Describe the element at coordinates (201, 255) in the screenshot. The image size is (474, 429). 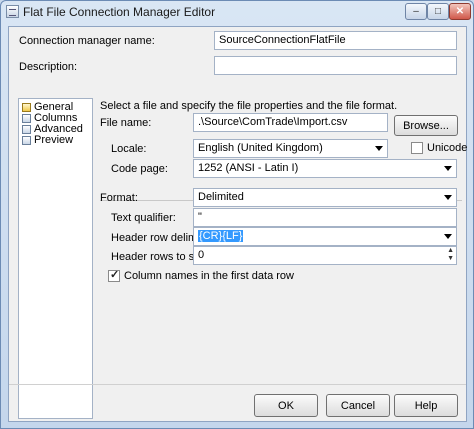
I see `header-rows-skip-value: 0` at that location.